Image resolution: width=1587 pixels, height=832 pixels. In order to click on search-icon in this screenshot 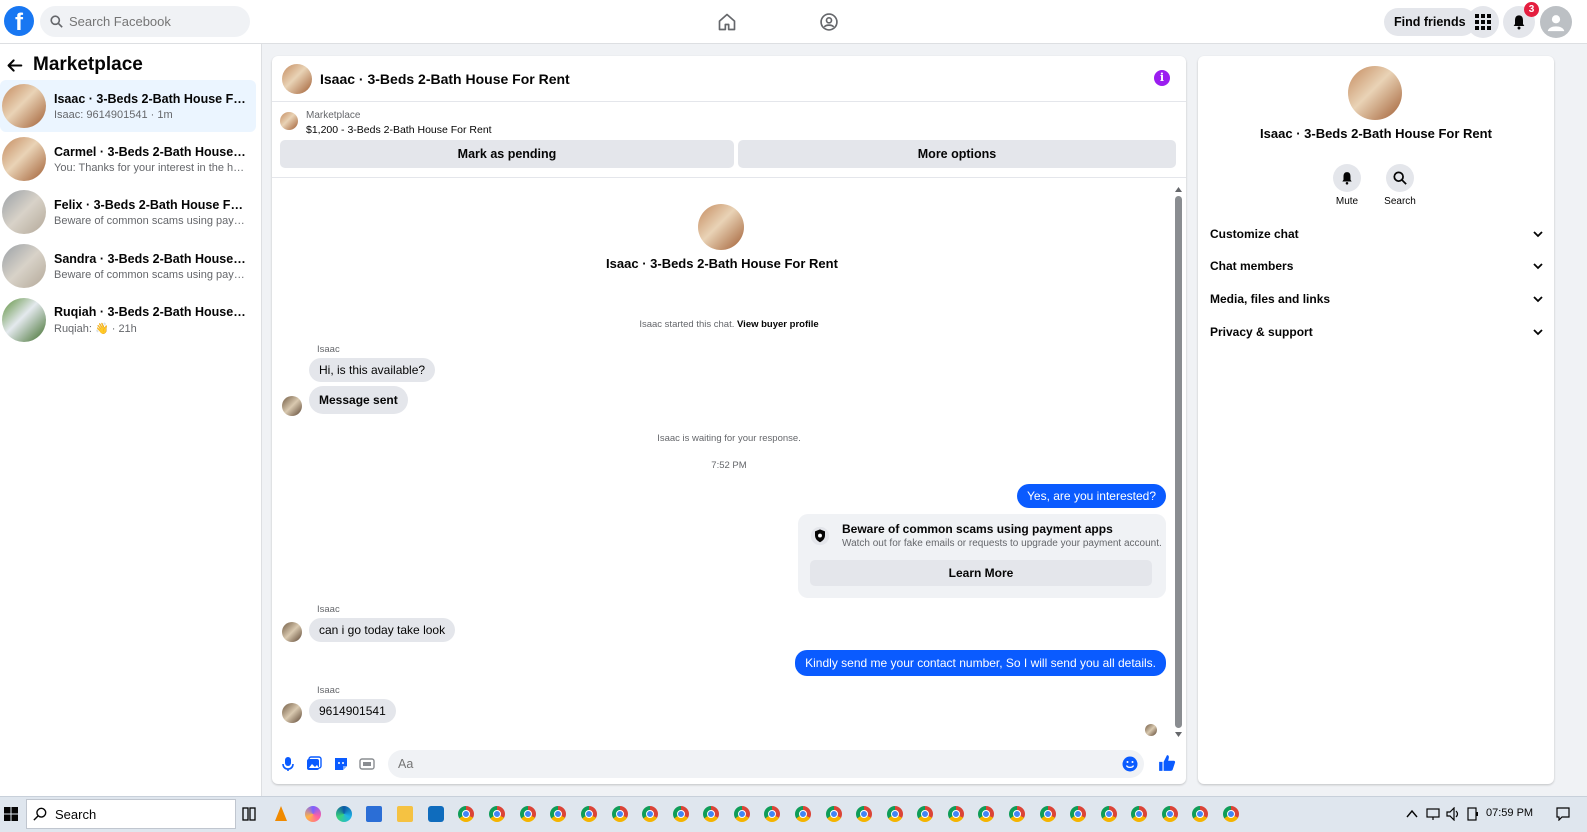, I will do `click(1400, 178)`.